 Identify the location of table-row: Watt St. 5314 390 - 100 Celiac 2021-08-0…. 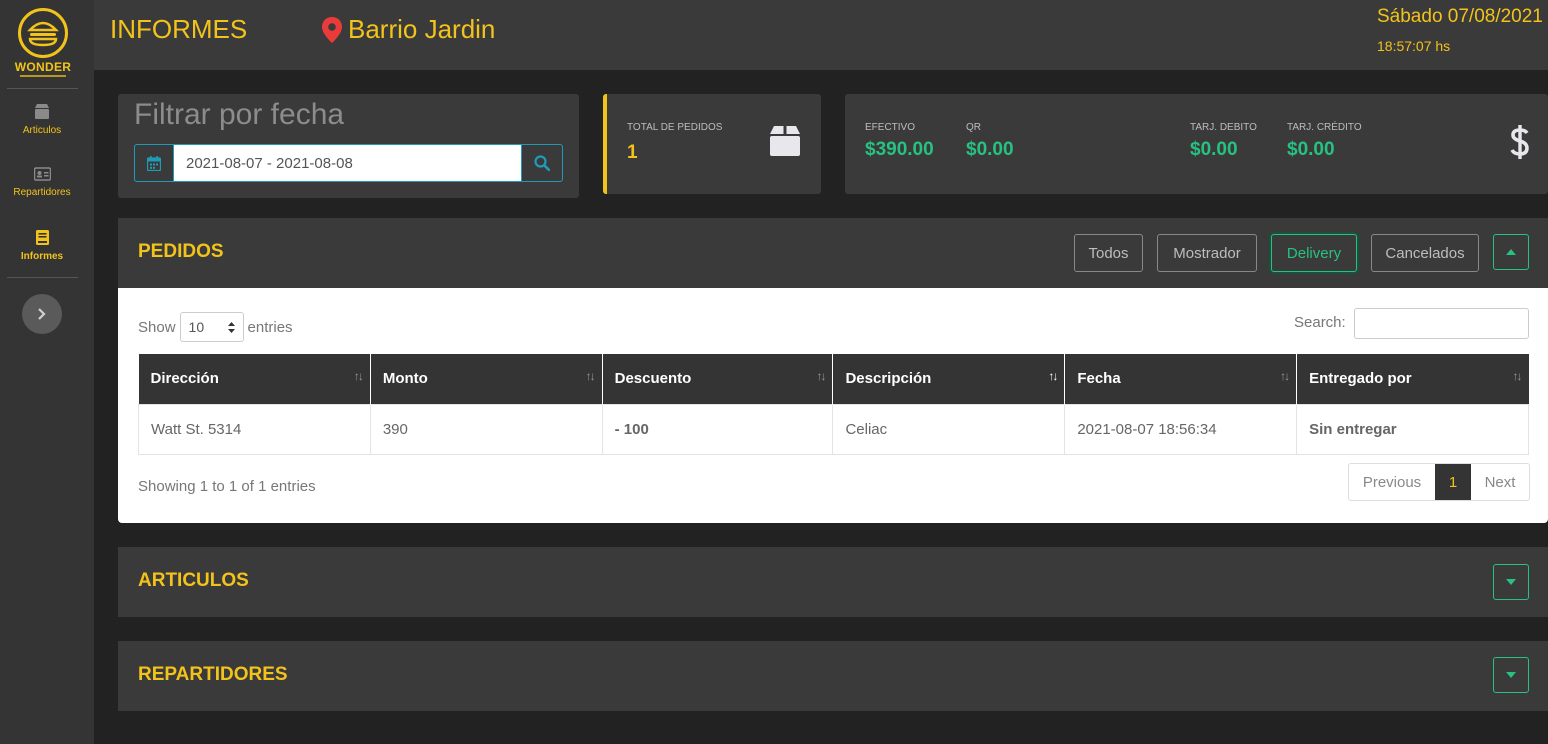
(833, 429).